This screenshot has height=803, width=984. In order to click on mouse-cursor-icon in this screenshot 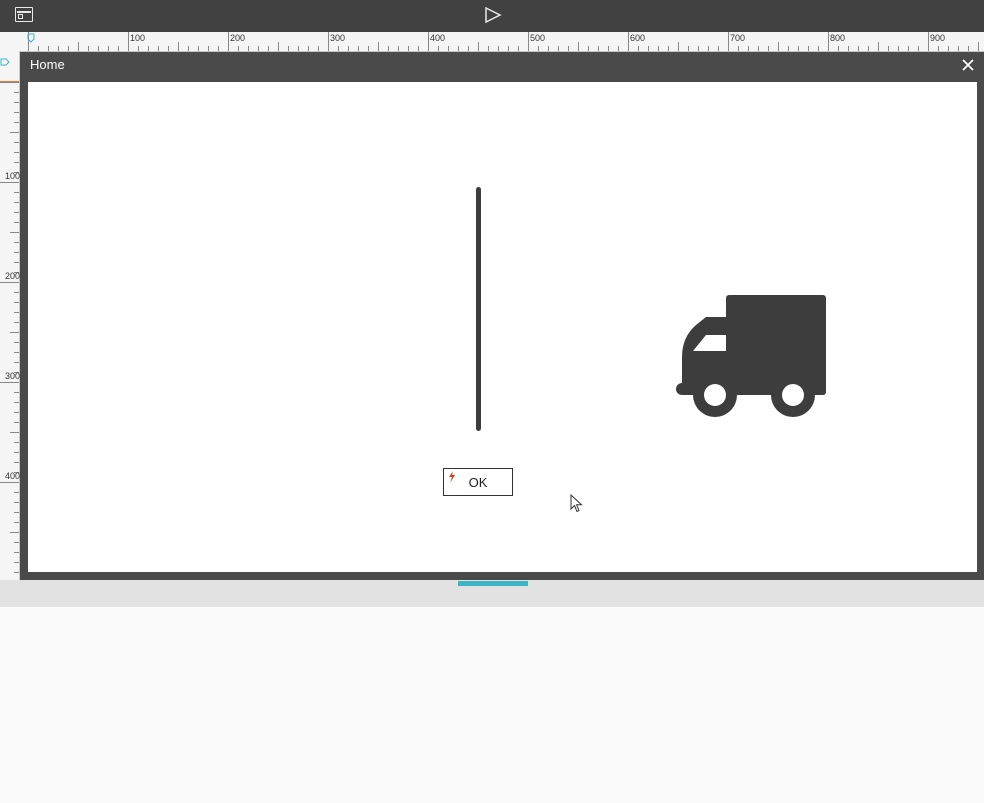, I will do `click(576, 503)`.